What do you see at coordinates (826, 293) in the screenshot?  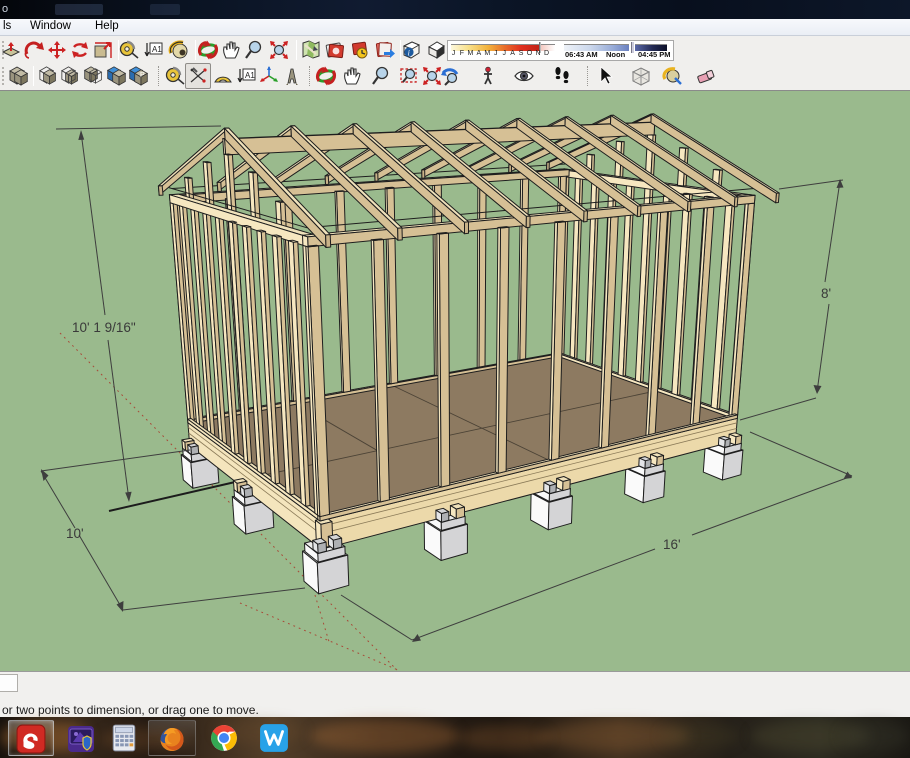 I see `svg-text: 8'` at bounding box center [826, 293].